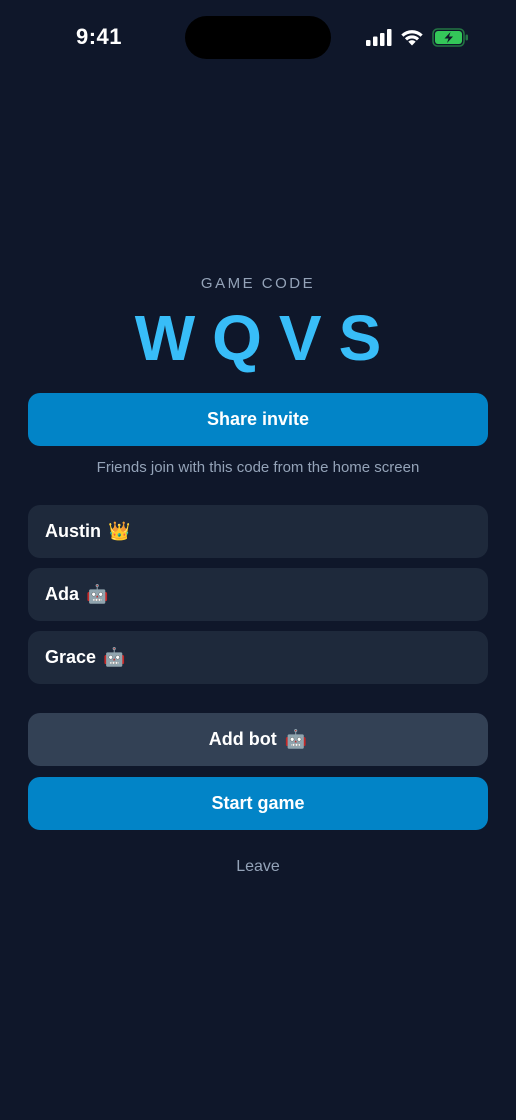 The image size is (516, 1120). I want to click on cellular-signal-icon, so click(379, 37).